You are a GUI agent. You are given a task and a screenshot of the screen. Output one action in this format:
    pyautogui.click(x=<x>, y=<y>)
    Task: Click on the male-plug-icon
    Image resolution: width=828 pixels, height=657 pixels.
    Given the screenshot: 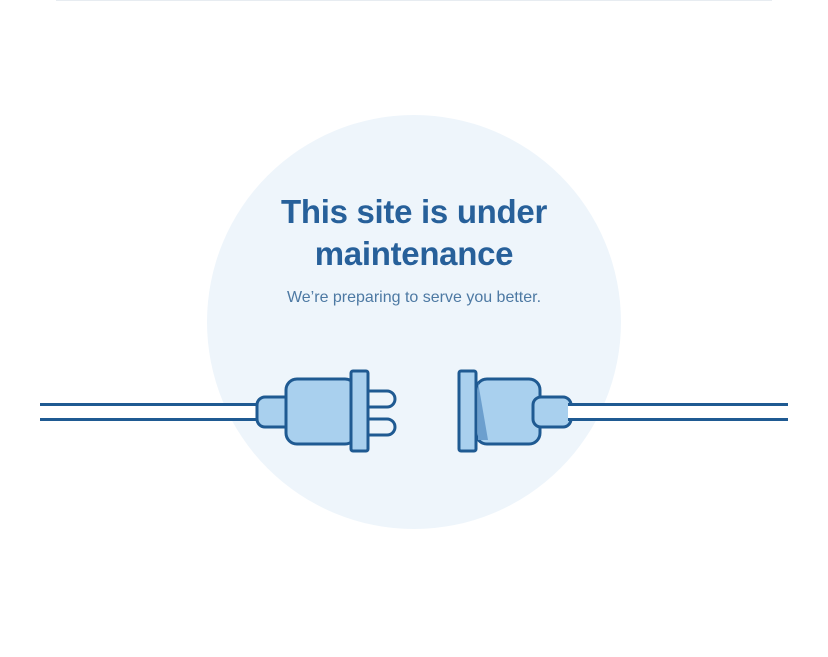 What is the action you would take?
    pyautogui.click(x=326, y=411)
    